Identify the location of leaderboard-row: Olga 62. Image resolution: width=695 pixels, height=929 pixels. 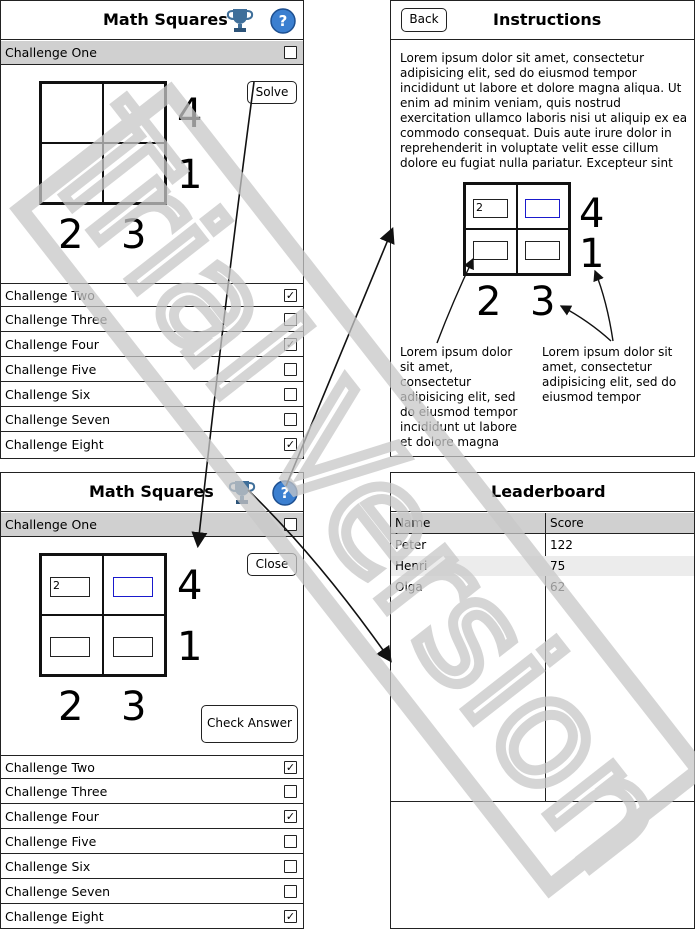
(542, 587).